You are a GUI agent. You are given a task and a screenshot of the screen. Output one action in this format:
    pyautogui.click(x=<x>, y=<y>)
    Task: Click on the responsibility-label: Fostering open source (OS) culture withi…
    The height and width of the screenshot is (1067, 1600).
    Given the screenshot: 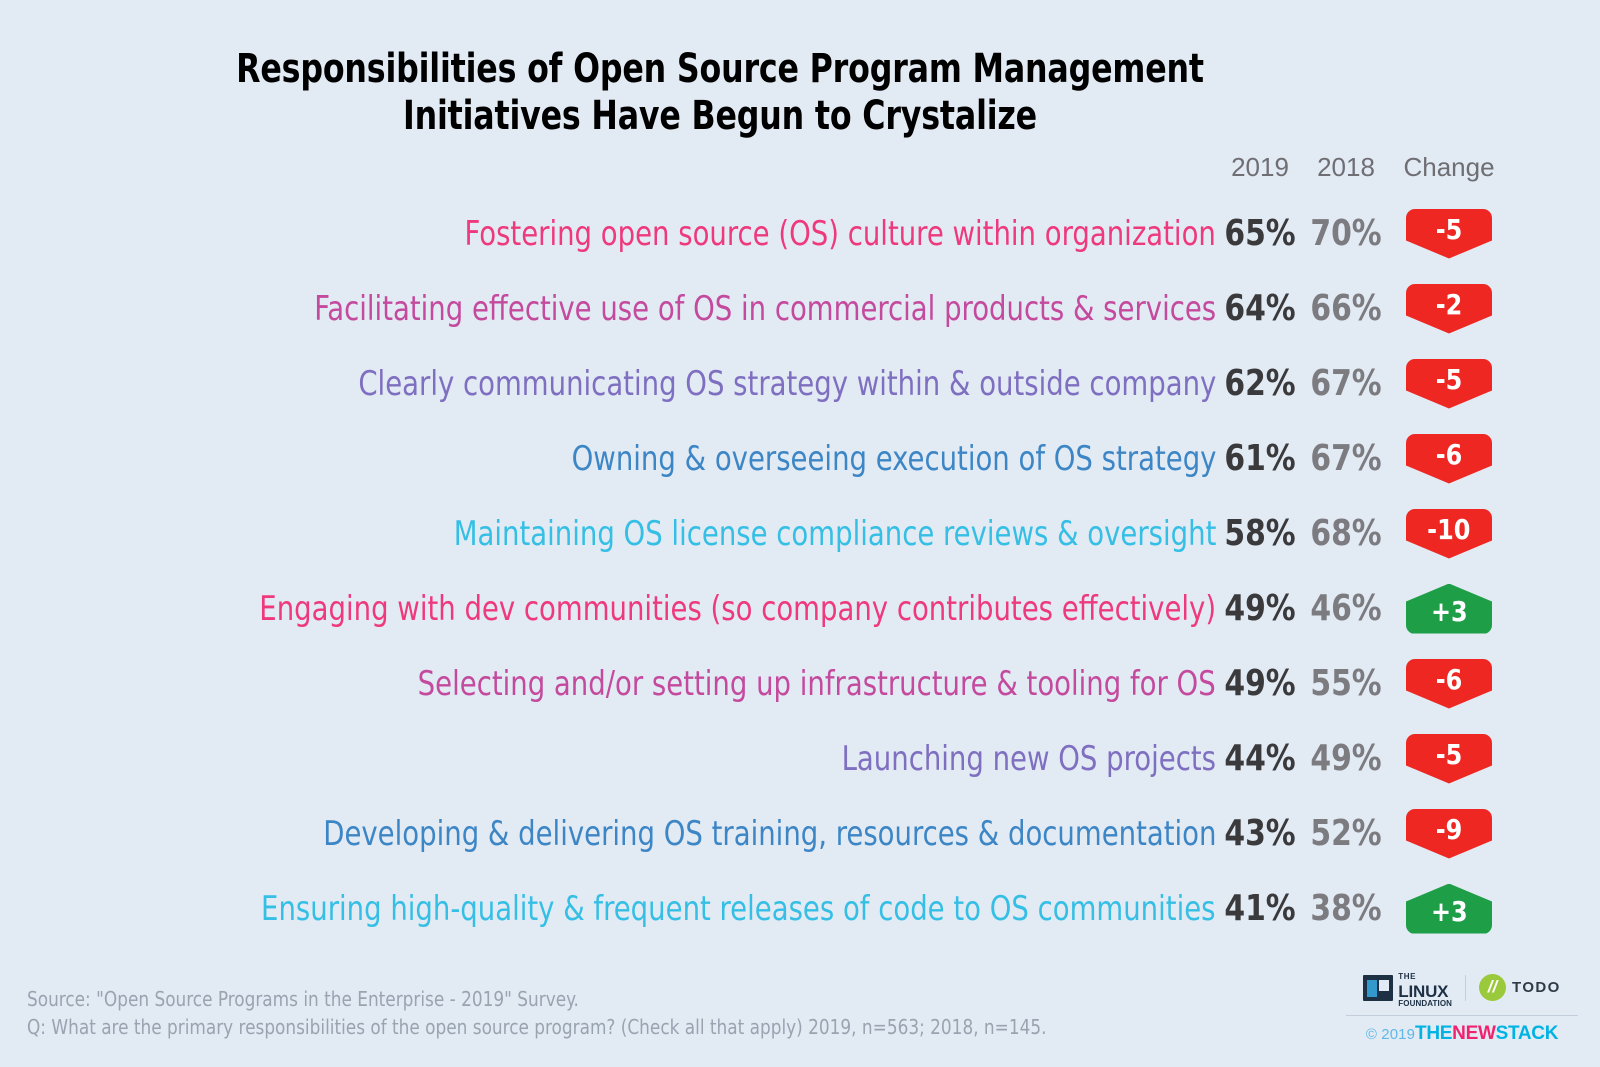 What is the action you would take?
    pyautogui.click(x=840, y=233)
    